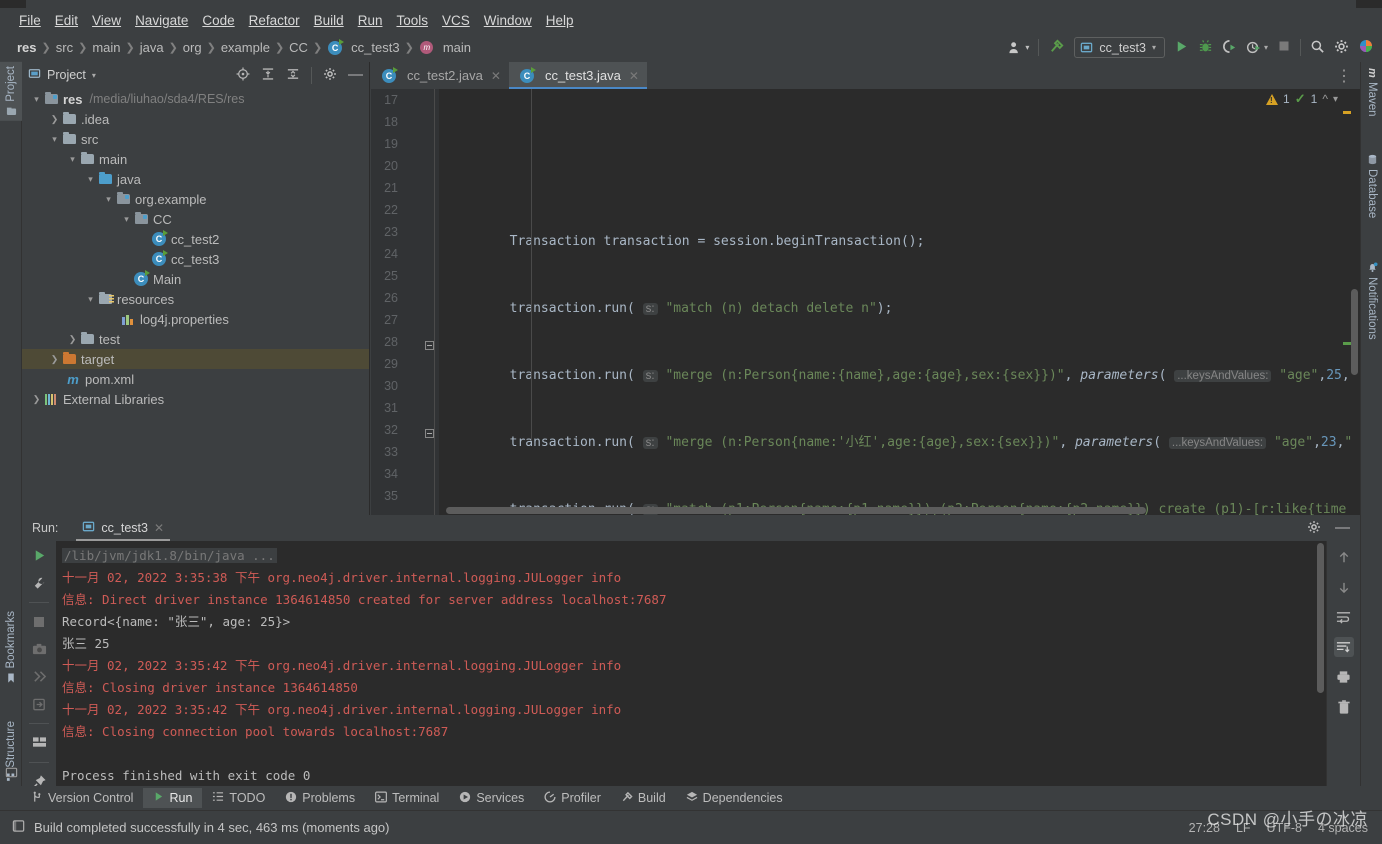 The width and height of the screenshot is (1382, 844). I want to click on layout-icon, so click(39, 743).